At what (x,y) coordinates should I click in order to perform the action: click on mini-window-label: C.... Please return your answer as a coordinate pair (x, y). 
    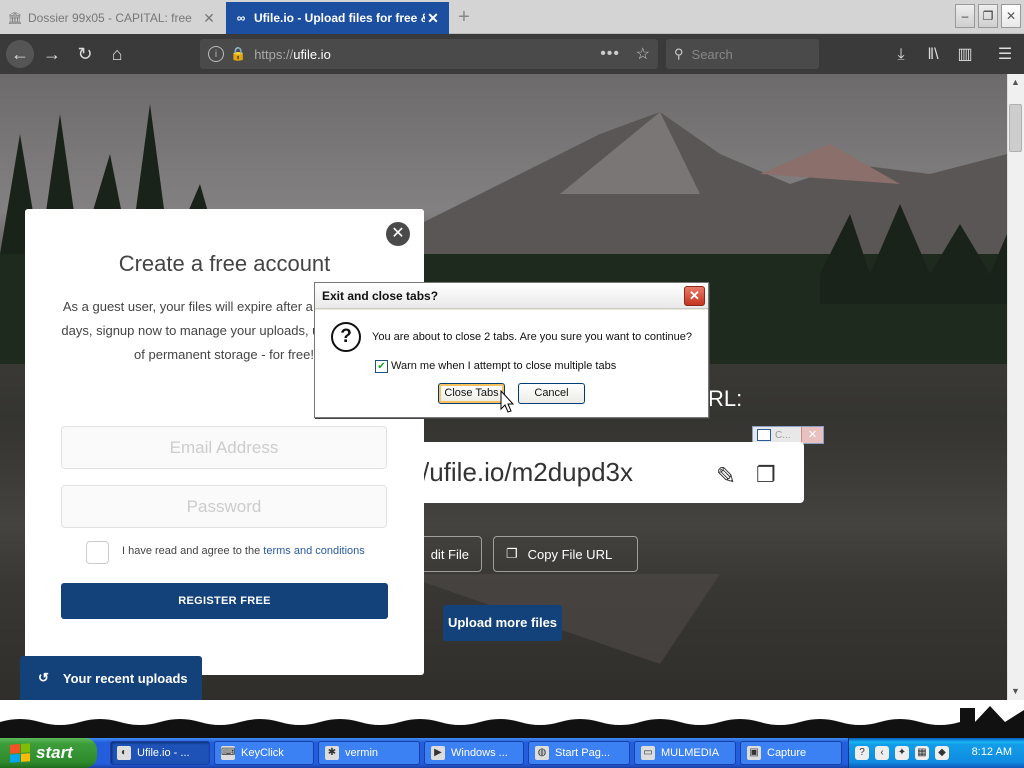
    Looking at the image, I should click on (783, 435).